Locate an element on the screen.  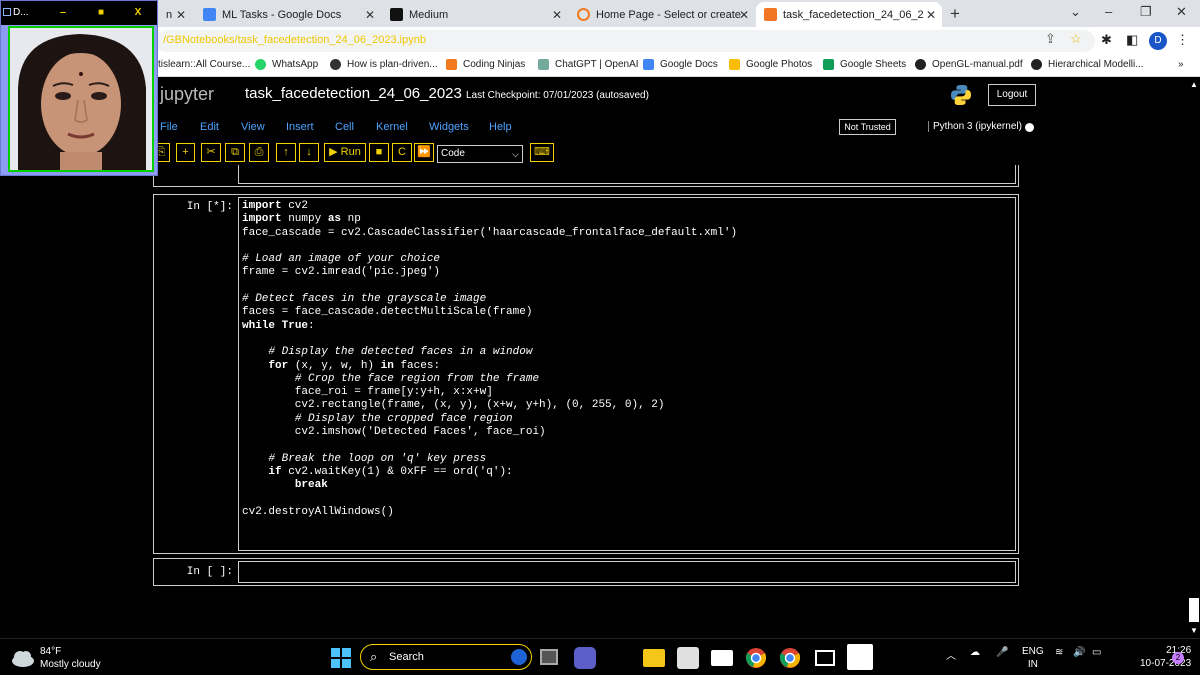
notification-badge: 2 is located at coordinates (1178, 658).